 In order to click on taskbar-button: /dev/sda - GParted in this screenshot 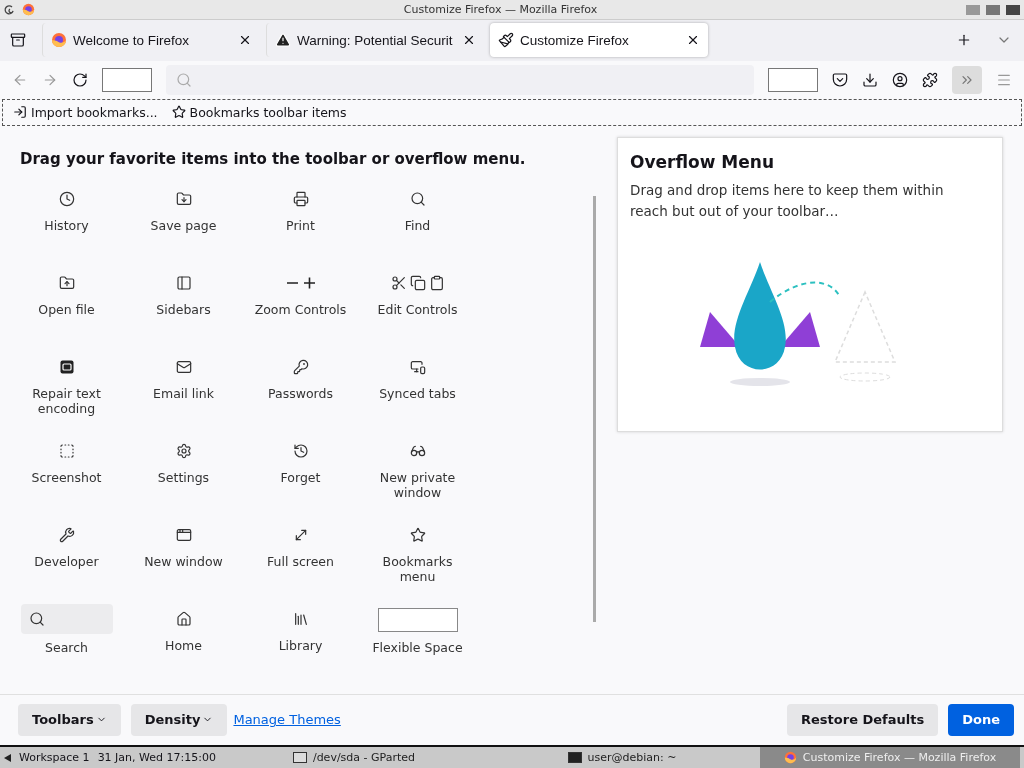, I will do `click(353, 757)`.